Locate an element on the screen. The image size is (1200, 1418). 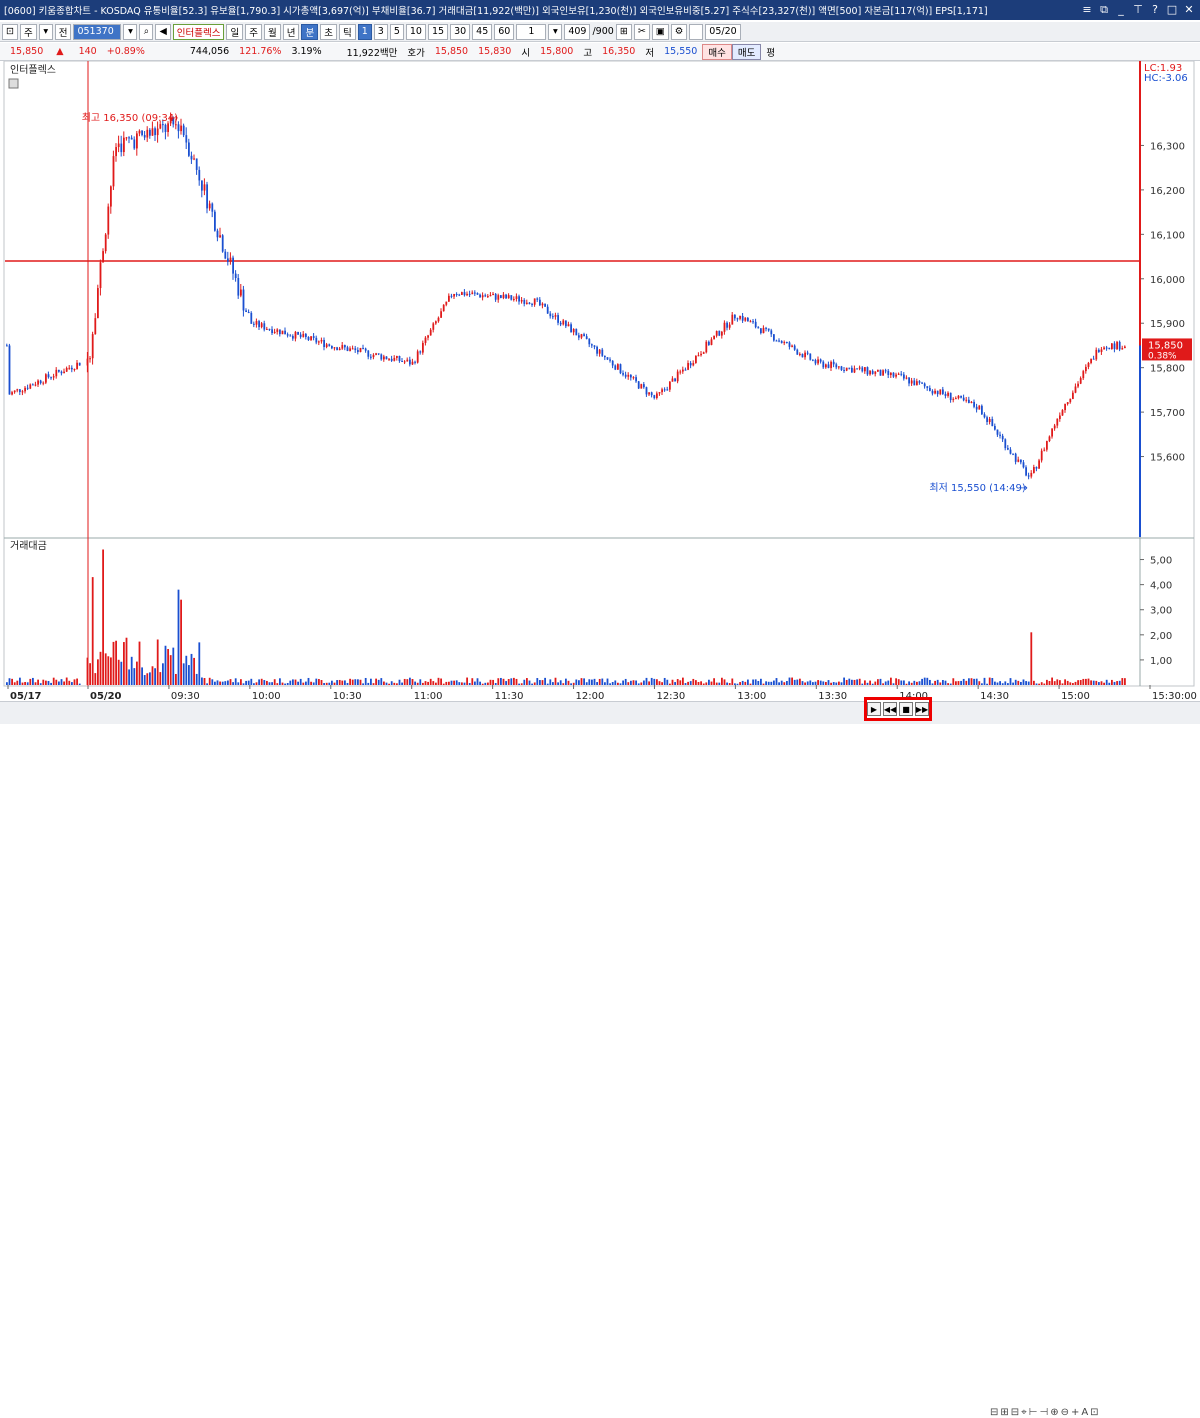
interval-5: 5 is located at coordinates (396, 31).